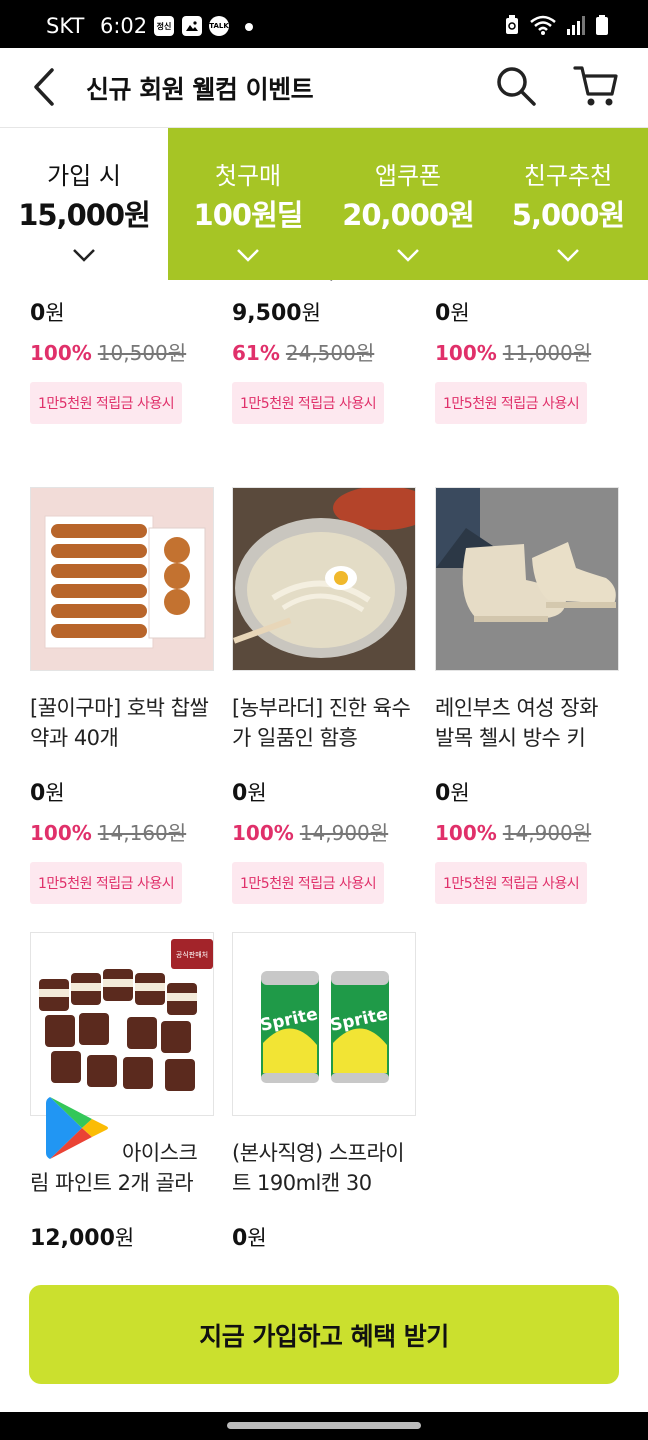 The height and width of the screenshot is (1440, 648). What do you see at coordinates (276, 313) in the screenshot?
I see `product-price: 9,500원` at bounding box center [276, 313].